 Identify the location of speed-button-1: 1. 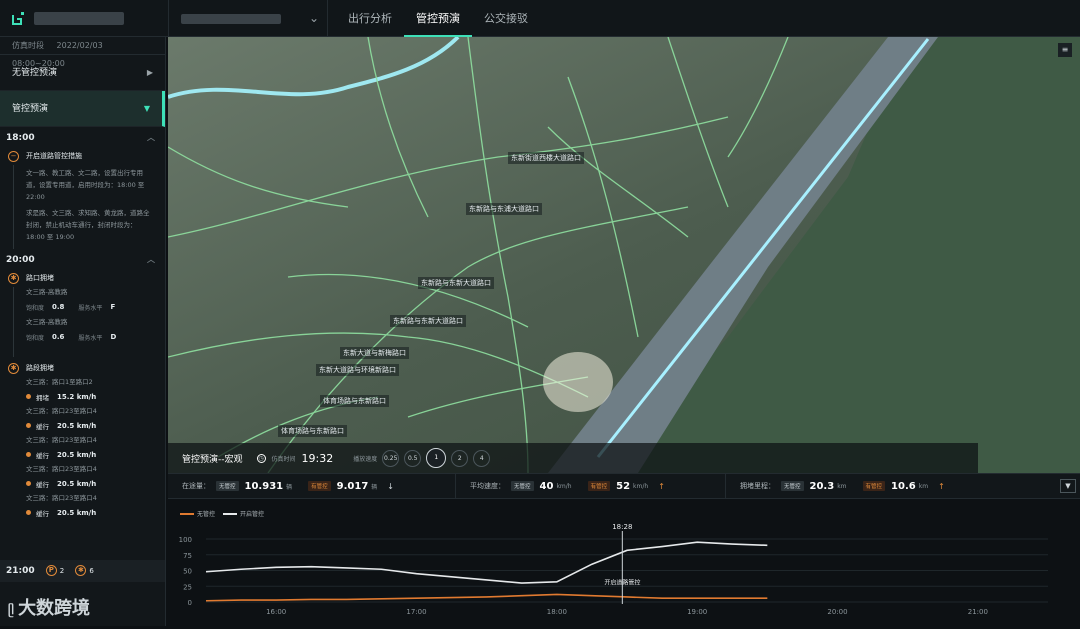
(436, 458).